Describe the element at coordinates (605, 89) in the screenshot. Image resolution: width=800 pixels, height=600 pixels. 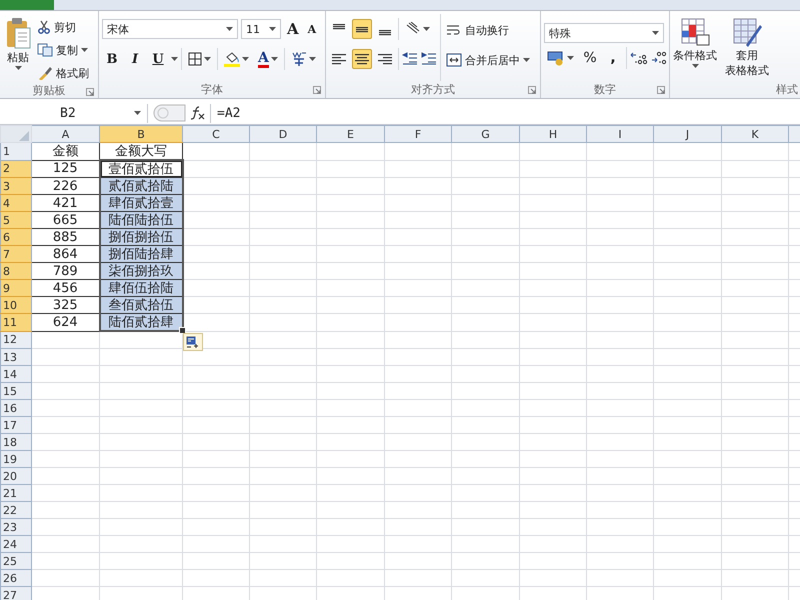
I see `group-label: 数字` at that location.